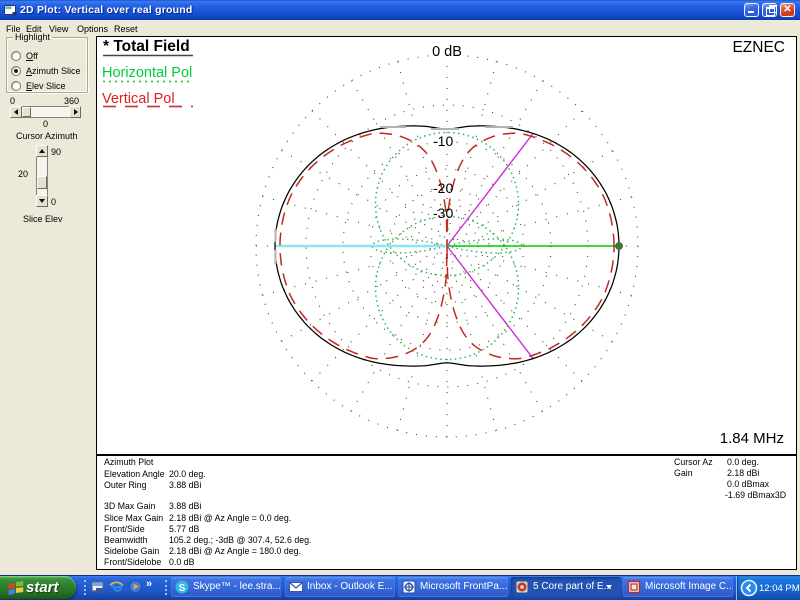 The height and width of the screenshot is (600, 800). I want to click on svg-text: 1.84 MHz, so click(752, 438).